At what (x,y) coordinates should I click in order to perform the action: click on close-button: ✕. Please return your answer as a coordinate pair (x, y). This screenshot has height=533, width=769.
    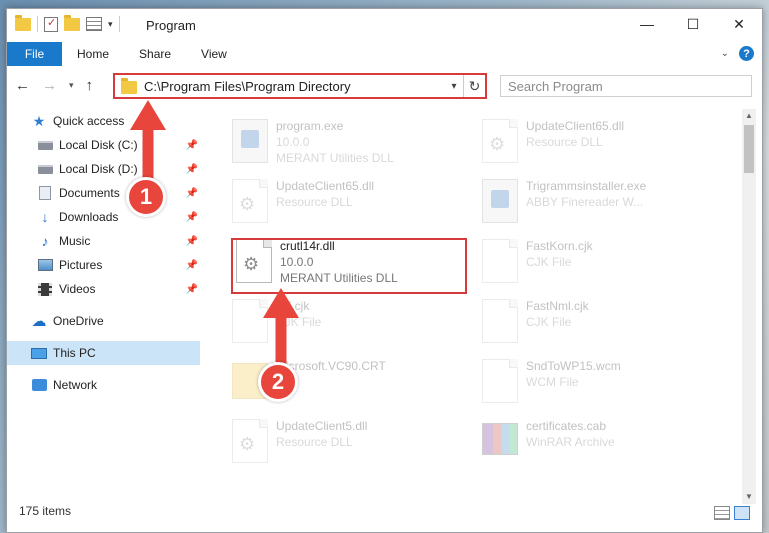
    Looking at the image, I should click on (739, 24).